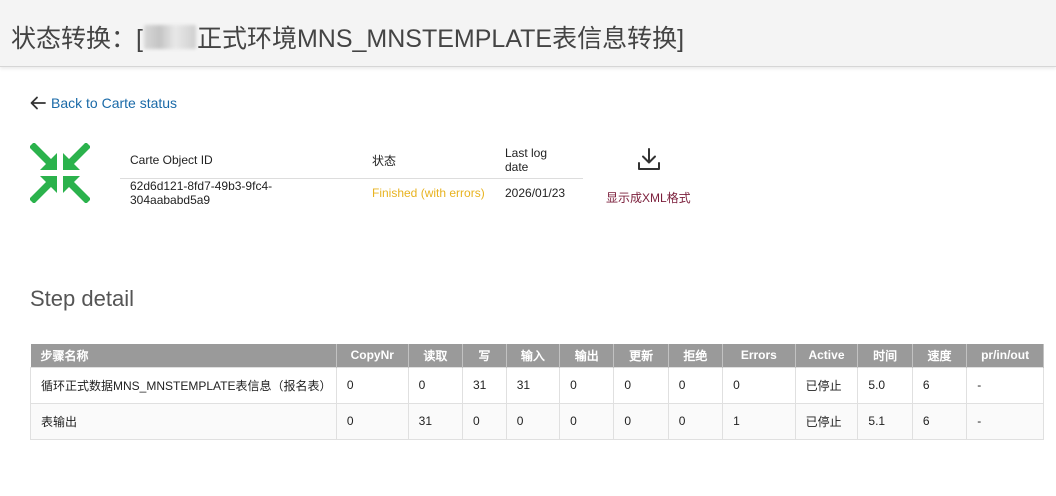  What do you see at coordinates (535, 193) in the screenshot?
I see `last-log-date-value: 2026/01/23` at bounding box center [535, 193].